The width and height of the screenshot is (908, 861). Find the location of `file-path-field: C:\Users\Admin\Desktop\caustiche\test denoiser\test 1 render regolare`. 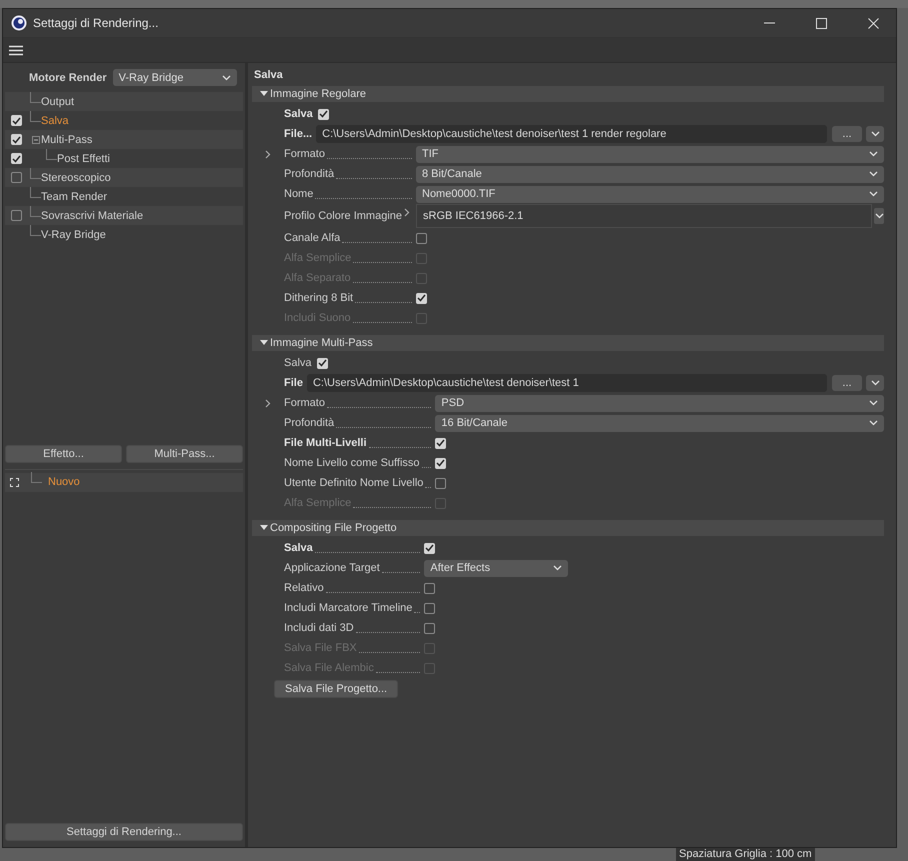

file-path-field: C:\Users\Admin\Desktop\caustiche\test denoiser\test 1 render regolare is located at coordinates (571, 134).